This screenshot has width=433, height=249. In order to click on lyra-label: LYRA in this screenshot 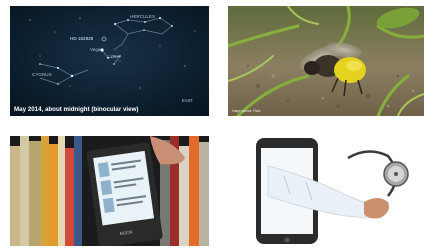, I will do `click(114, 56)`.